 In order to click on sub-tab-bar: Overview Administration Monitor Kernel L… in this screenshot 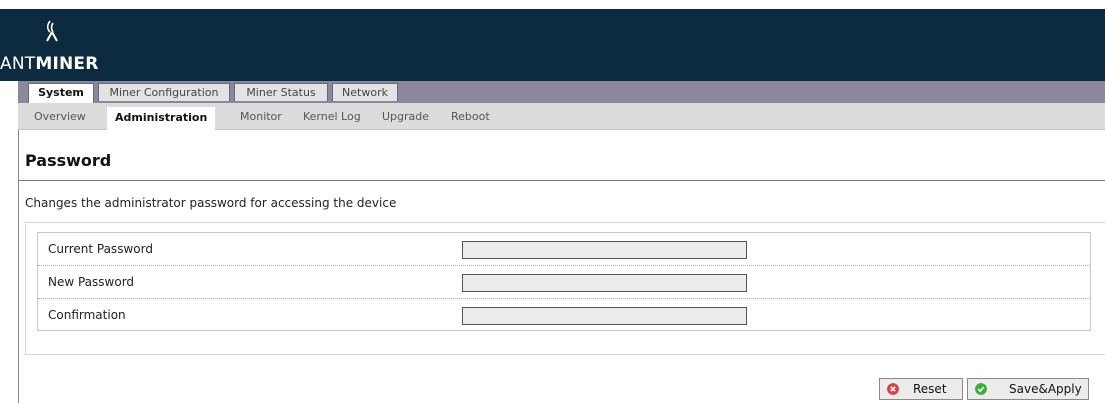, I will do `click(561, 116)`.